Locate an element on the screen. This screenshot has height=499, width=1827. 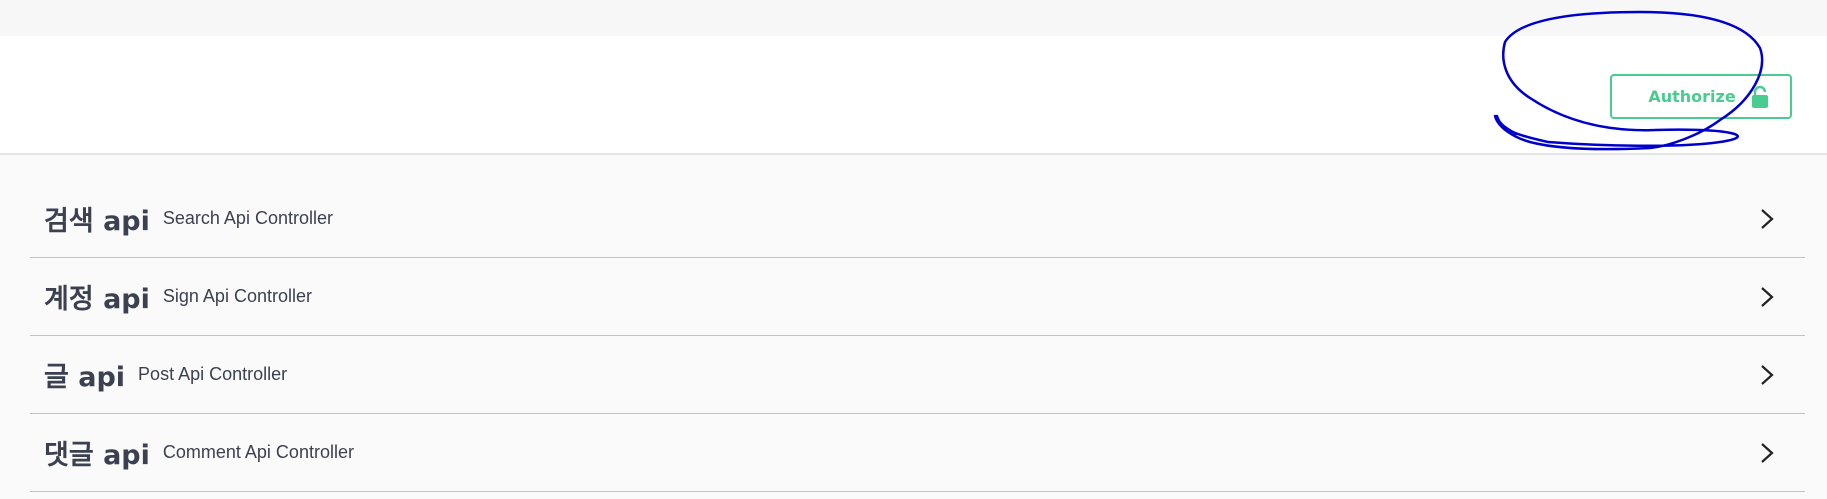
tag-name: 계정 api is located at coordinates (97, 299).